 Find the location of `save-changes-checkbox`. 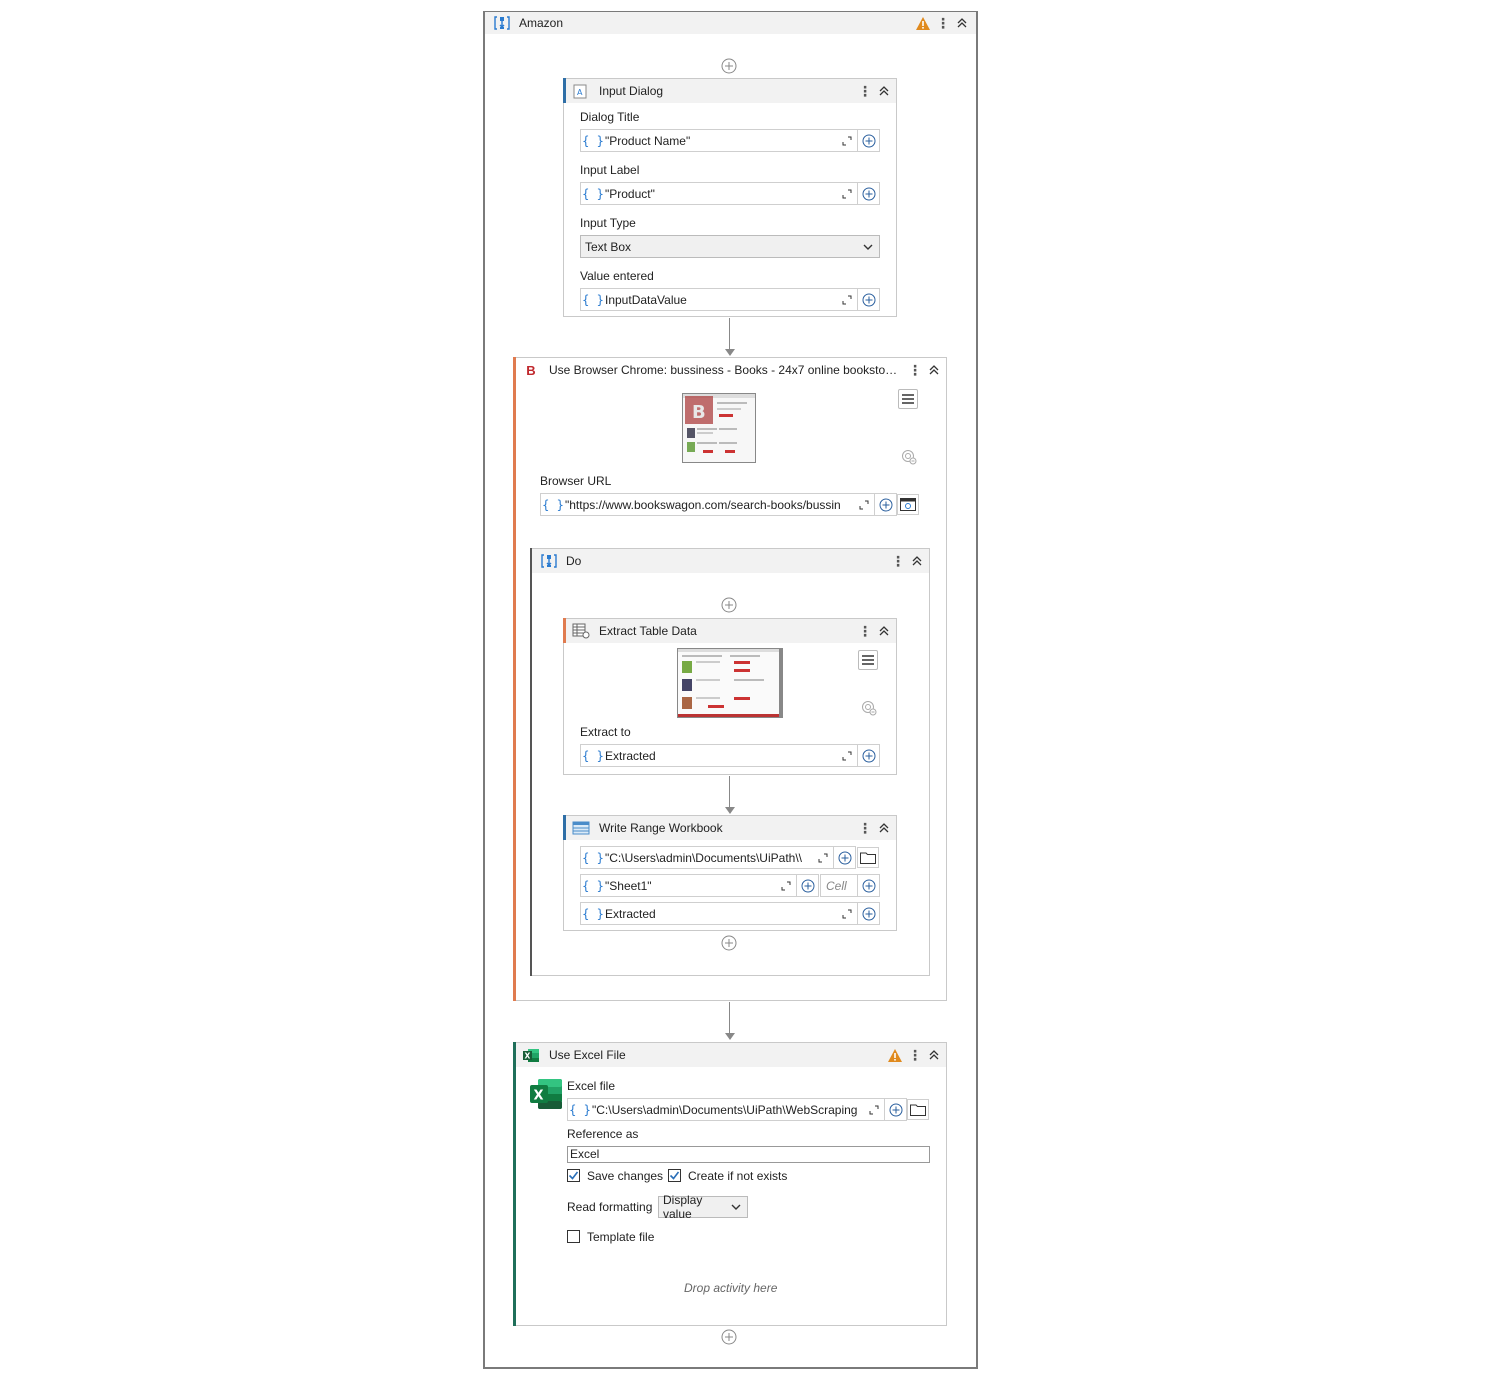

save-changes-checkbox is located at coordinates (573, 1175).